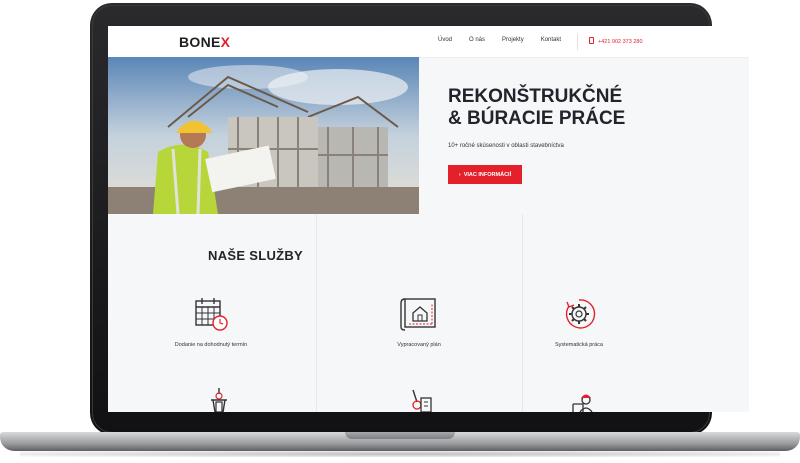 This screenshot has height=463, width=800. What do you see at coordinates (477, 40) in the screenshot?
I see `nav-item-o-nas: O nás` at bounding box center [477, 40].